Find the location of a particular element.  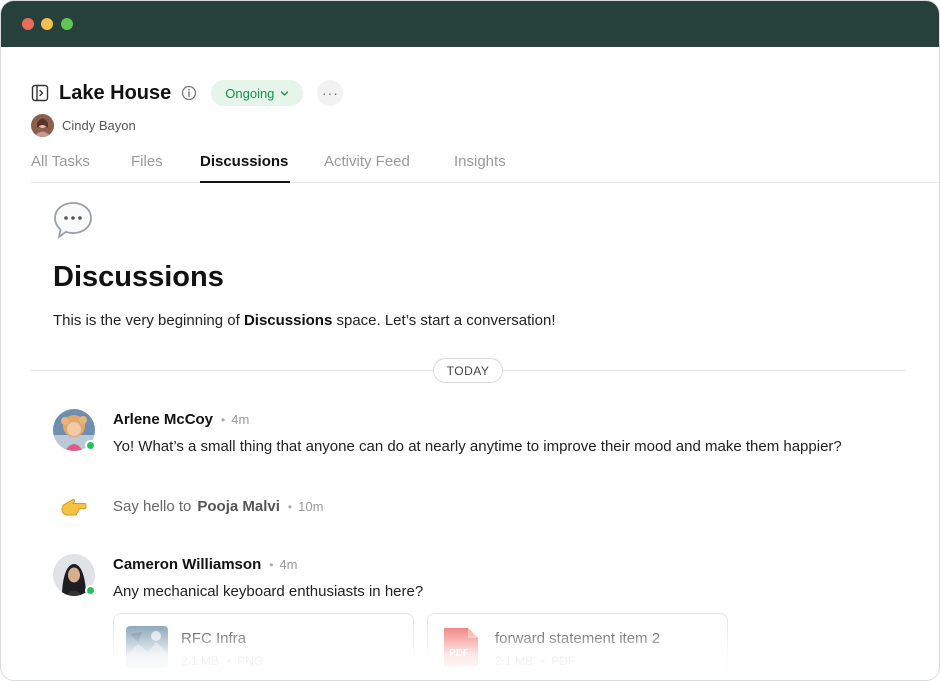

image-thumbnail is located at coordinates (147, 647).